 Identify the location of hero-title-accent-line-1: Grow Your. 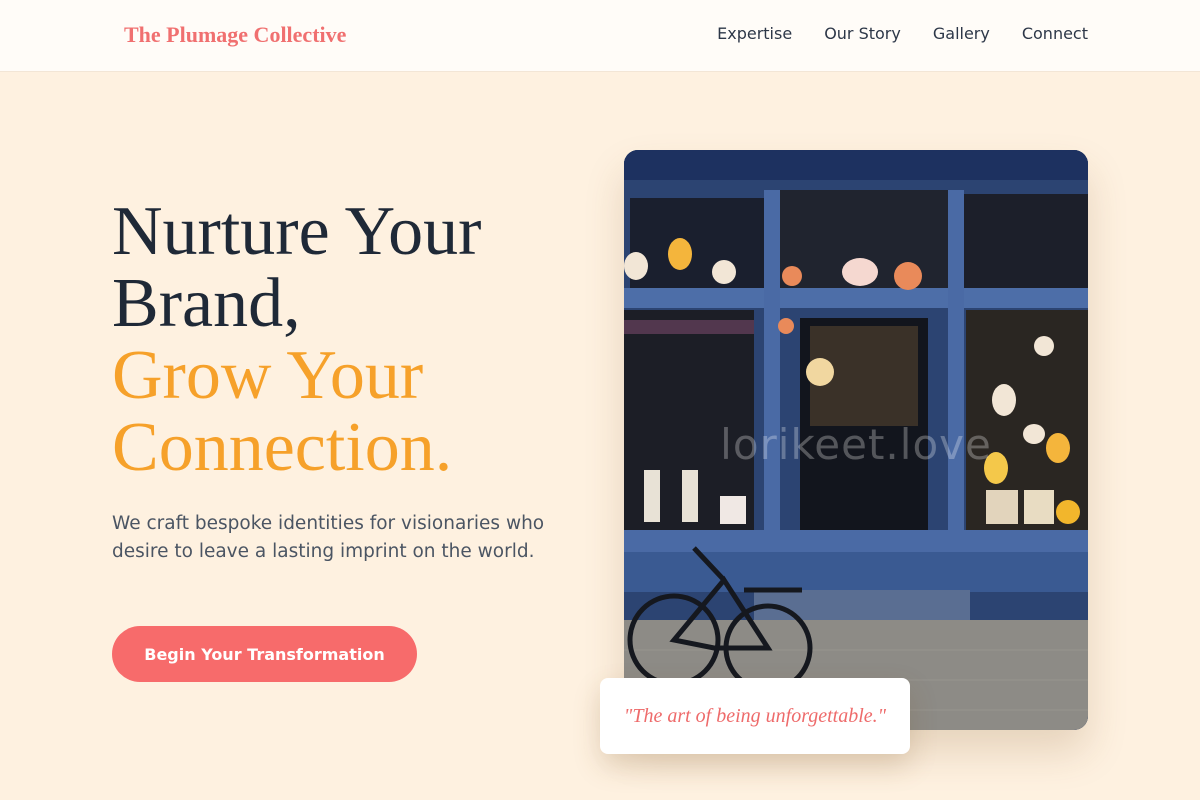
(268, 375).